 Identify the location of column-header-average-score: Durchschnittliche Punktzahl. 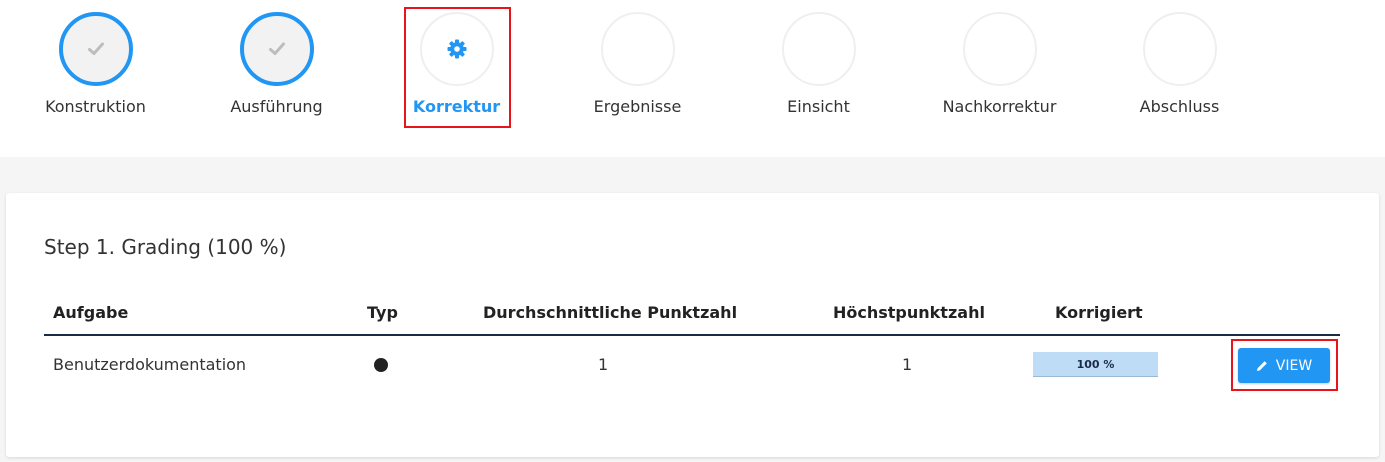
(610, 312).